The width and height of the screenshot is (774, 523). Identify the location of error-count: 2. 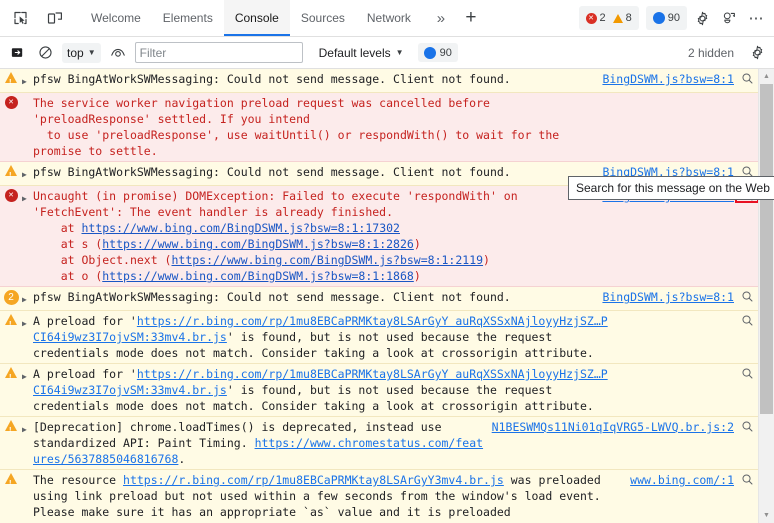
(602, 18).